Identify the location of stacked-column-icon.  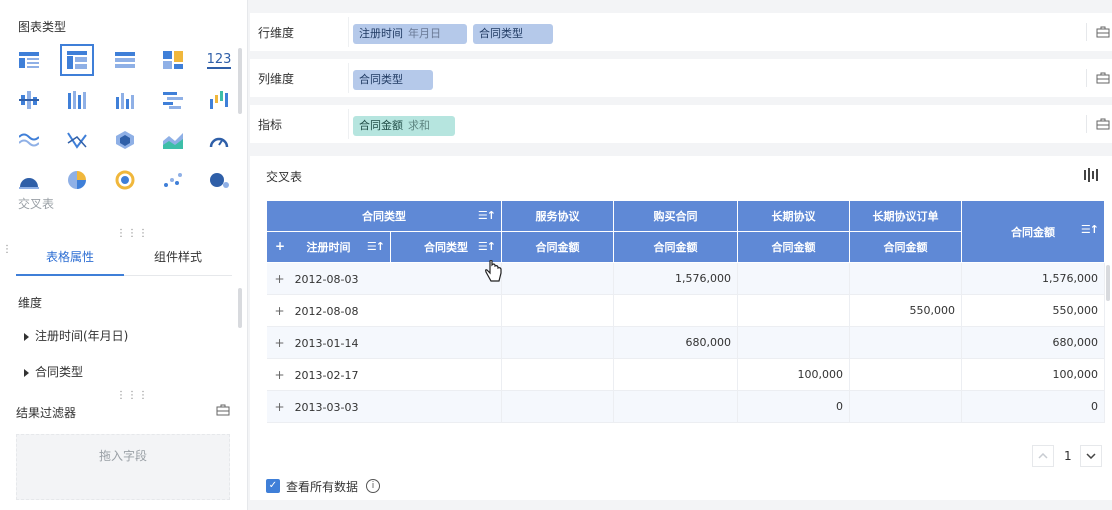
(77, 100).